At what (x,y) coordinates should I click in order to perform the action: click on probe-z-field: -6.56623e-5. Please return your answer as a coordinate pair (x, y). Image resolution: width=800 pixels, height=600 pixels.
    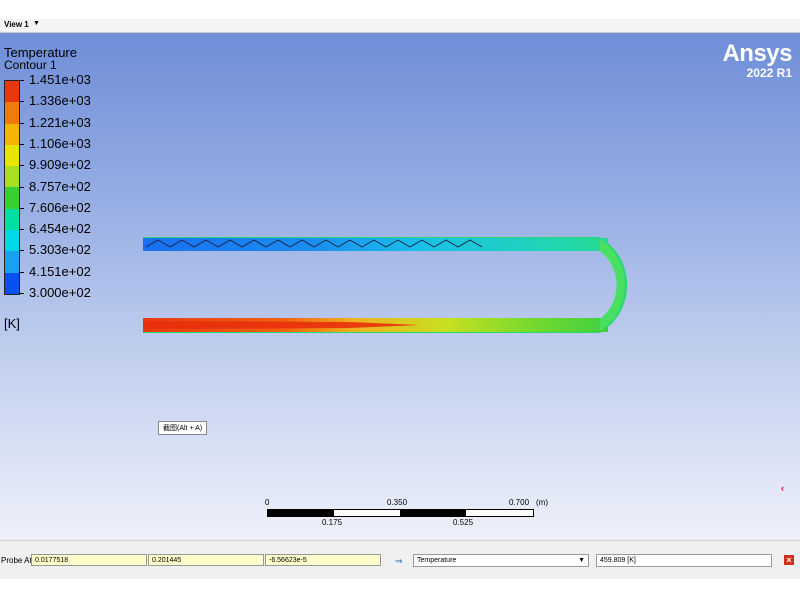
    Looking at the image, I should click on (323, 560).